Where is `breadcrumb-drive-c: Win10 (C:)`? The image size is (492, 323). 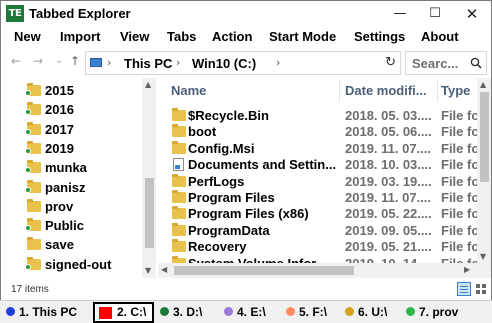 breadcrumb-drive-c: Win10 (C:) is located at coordinates (224, 63).